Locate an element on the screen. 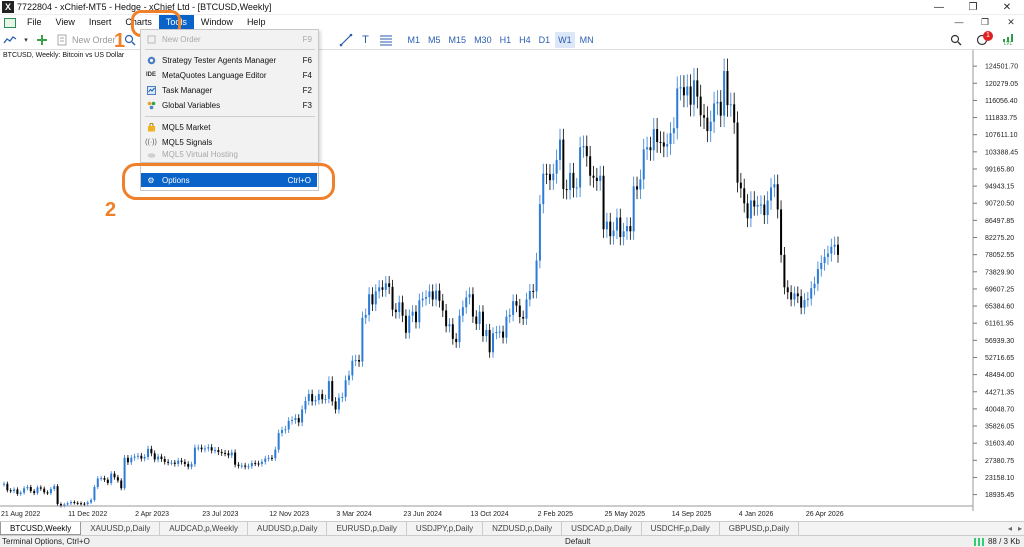  tab-usdjpy-daily: USDJPY,p,Daily is located at coordinates (445, 528).